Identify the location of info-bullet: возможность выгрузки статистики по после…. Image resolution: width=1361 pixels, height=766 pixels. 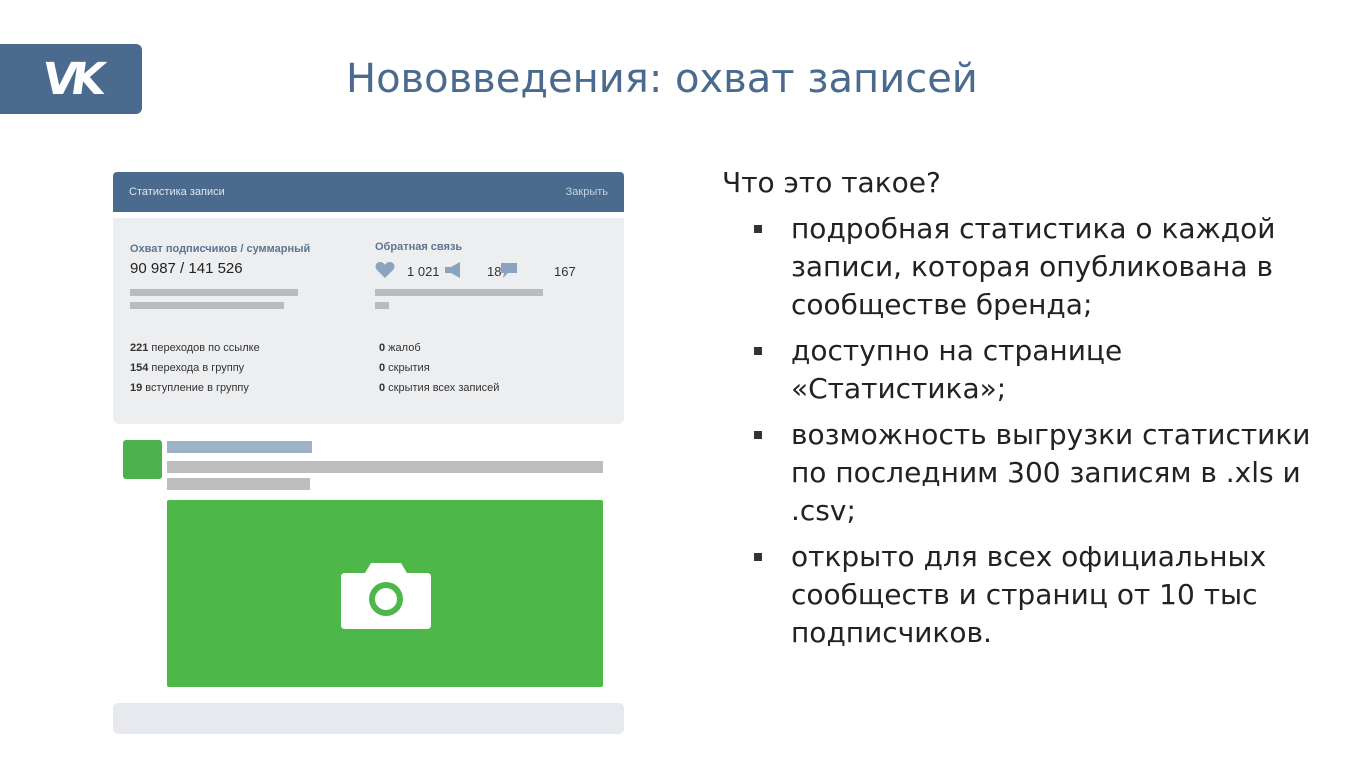
(1032, 473).